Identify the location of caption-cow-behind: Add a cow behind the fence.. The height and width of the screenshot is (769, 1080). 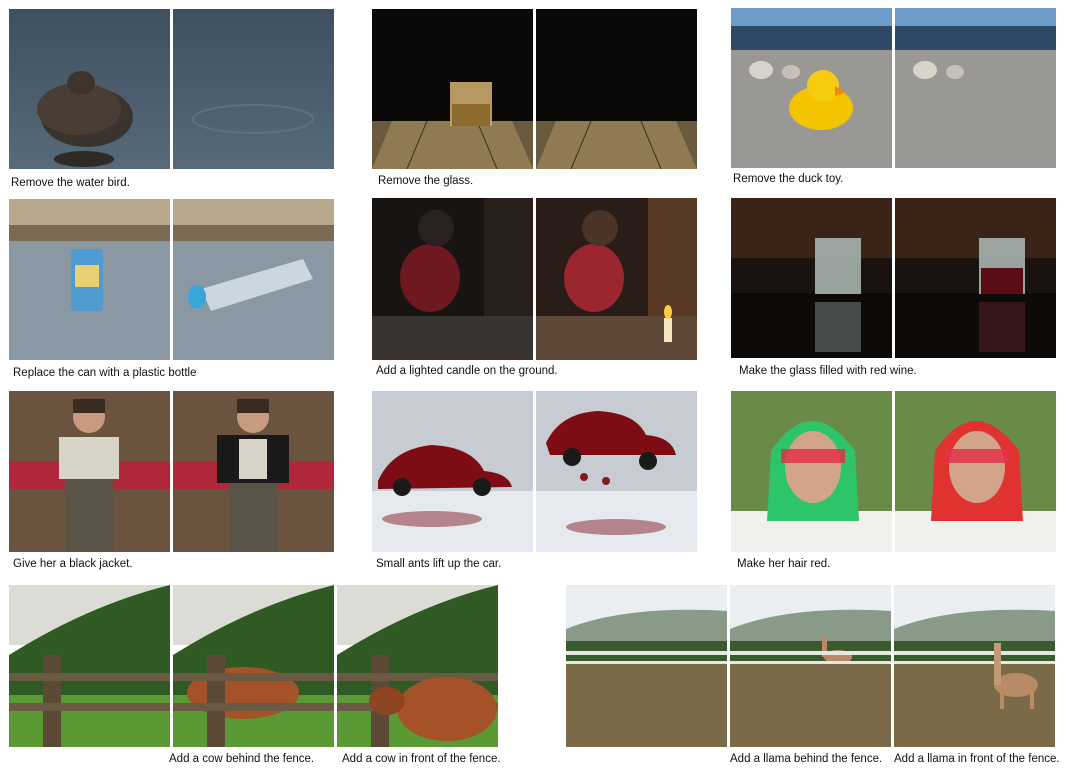
(242, 759).